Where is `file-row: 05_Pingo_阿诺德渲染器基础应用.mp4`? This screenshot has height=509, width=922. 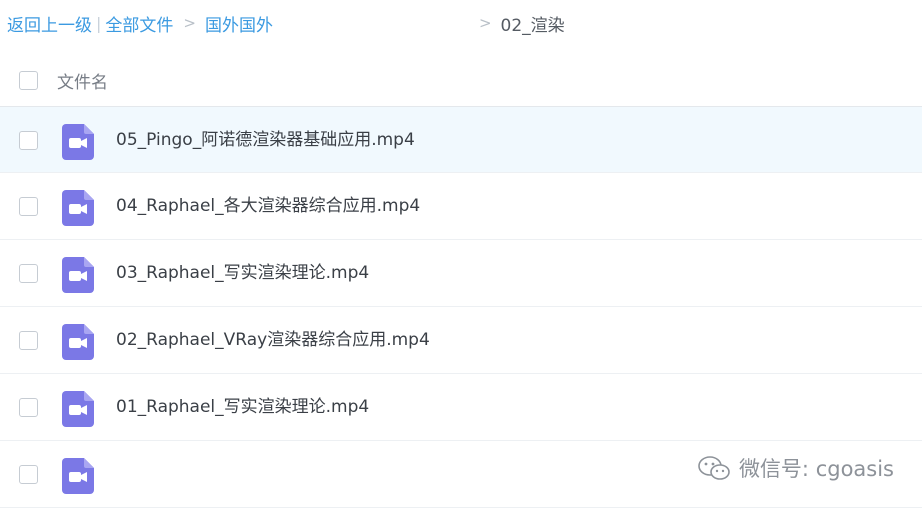
file-row: 05_Pingo_阿诺德渲染器基础应用.mp4 is located at coordinates (461, 139).